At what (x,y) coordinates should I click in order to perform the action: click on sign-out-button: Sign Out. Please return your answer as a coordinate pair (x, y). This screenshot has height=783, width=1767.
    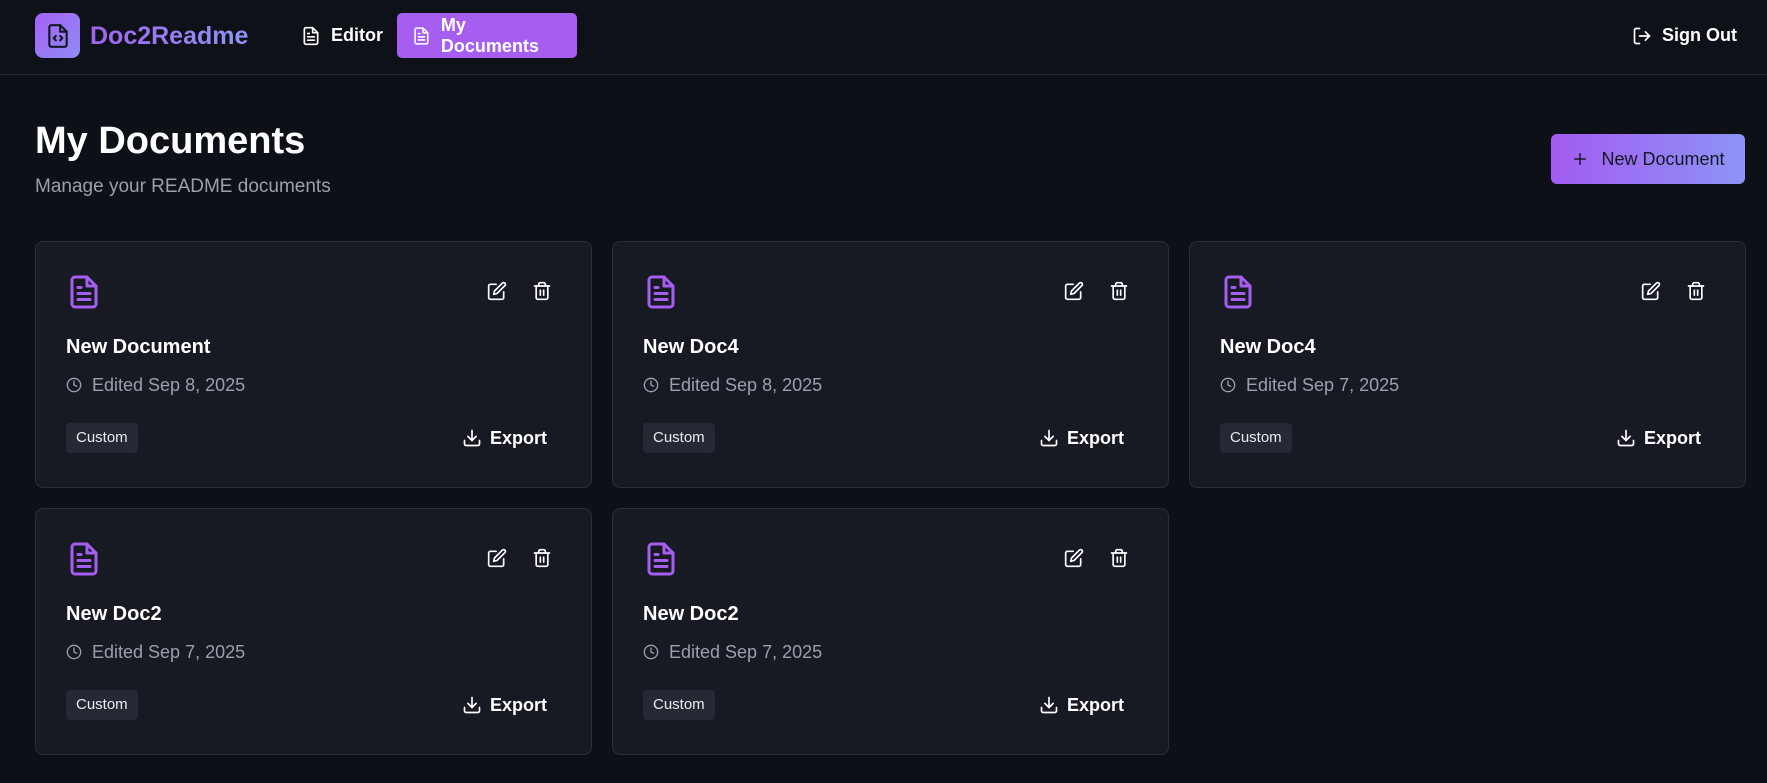
    Looking at the image, I should click on (1684, 35).